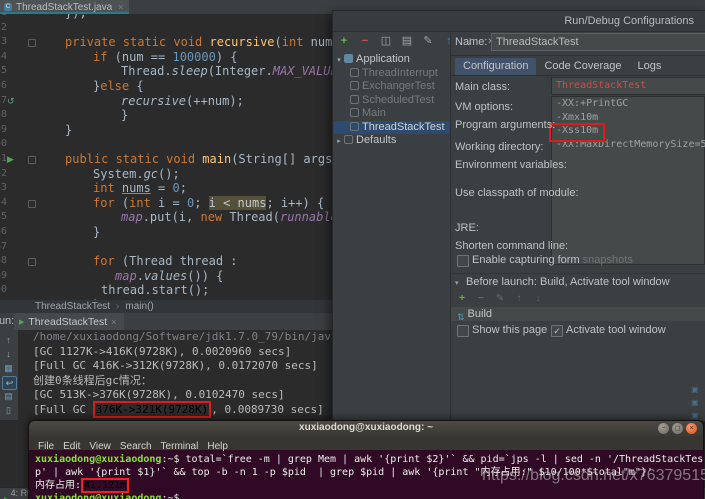 This screenshot has width=705, height=499. What do you see at coordinates (407, 41) in the screenshot?
I see `save-button: ▤` at bounding box center [407, 41].